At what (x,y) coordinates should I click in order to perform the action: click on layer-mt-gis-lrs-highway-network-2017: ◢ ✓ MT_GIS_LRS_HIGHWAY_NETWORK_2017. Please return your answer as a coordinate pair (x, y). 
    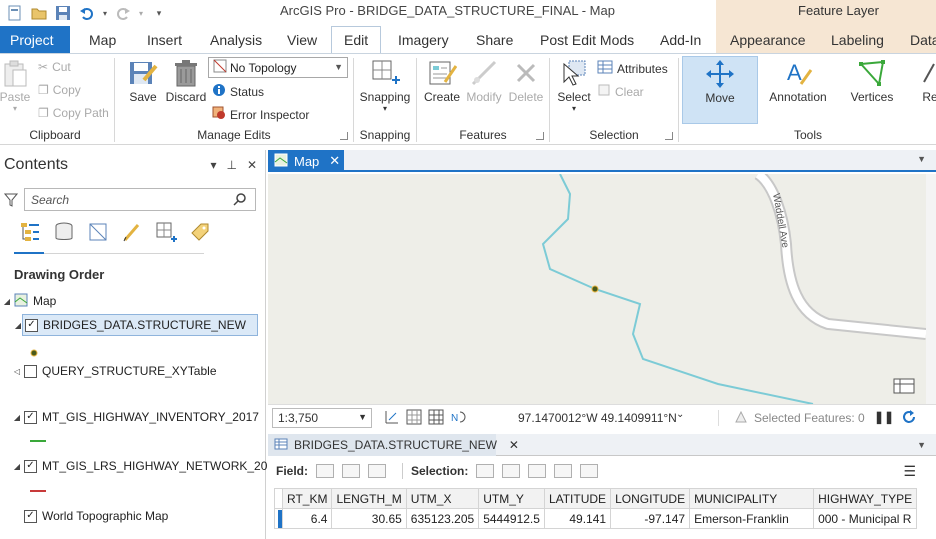
    Looking at the image, I should click on (145, 466).